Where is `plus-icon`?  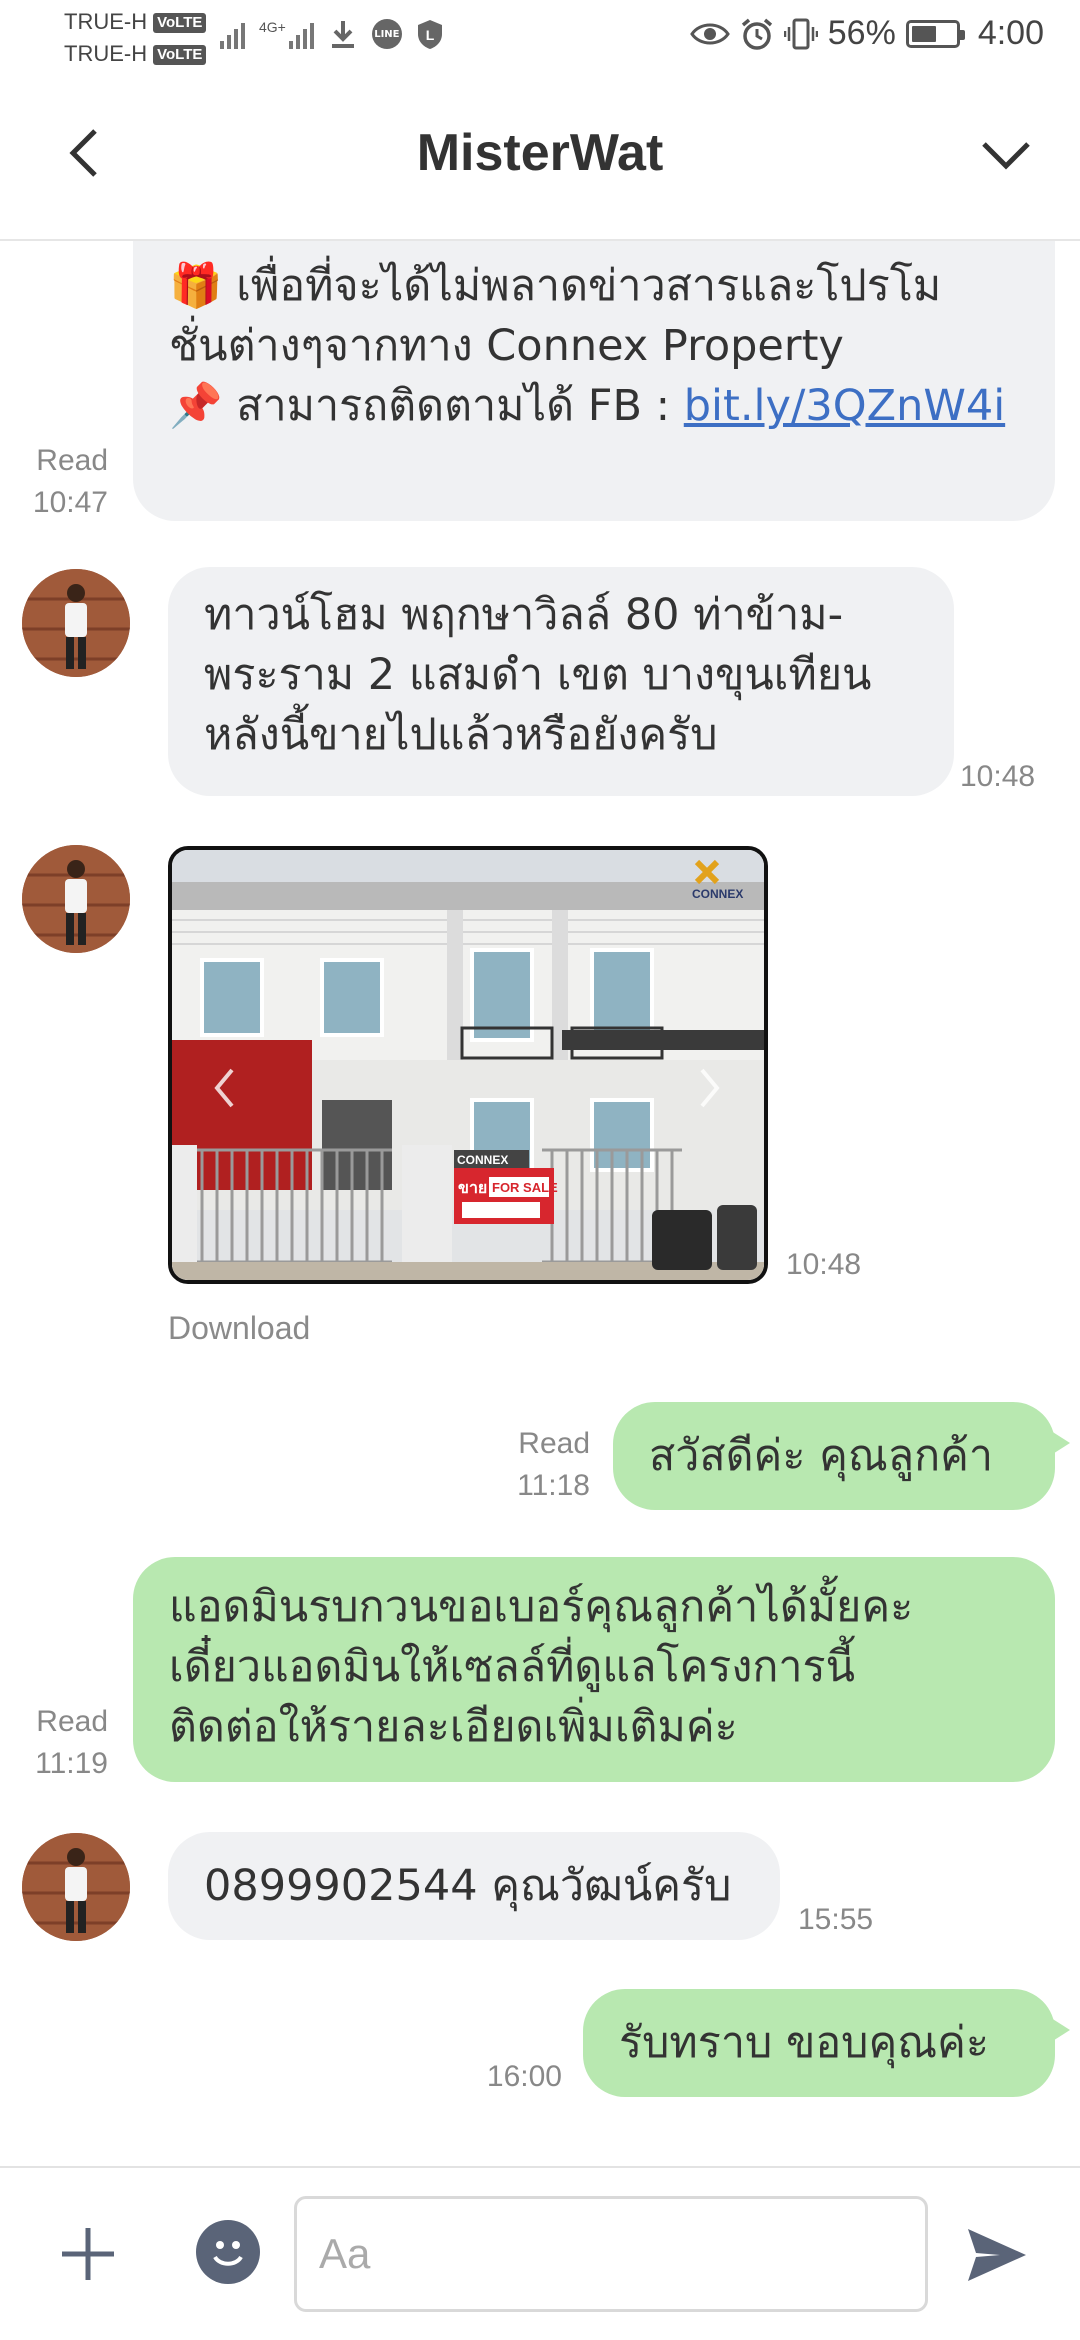 plus-icon is located at coordinates (88, 2254).